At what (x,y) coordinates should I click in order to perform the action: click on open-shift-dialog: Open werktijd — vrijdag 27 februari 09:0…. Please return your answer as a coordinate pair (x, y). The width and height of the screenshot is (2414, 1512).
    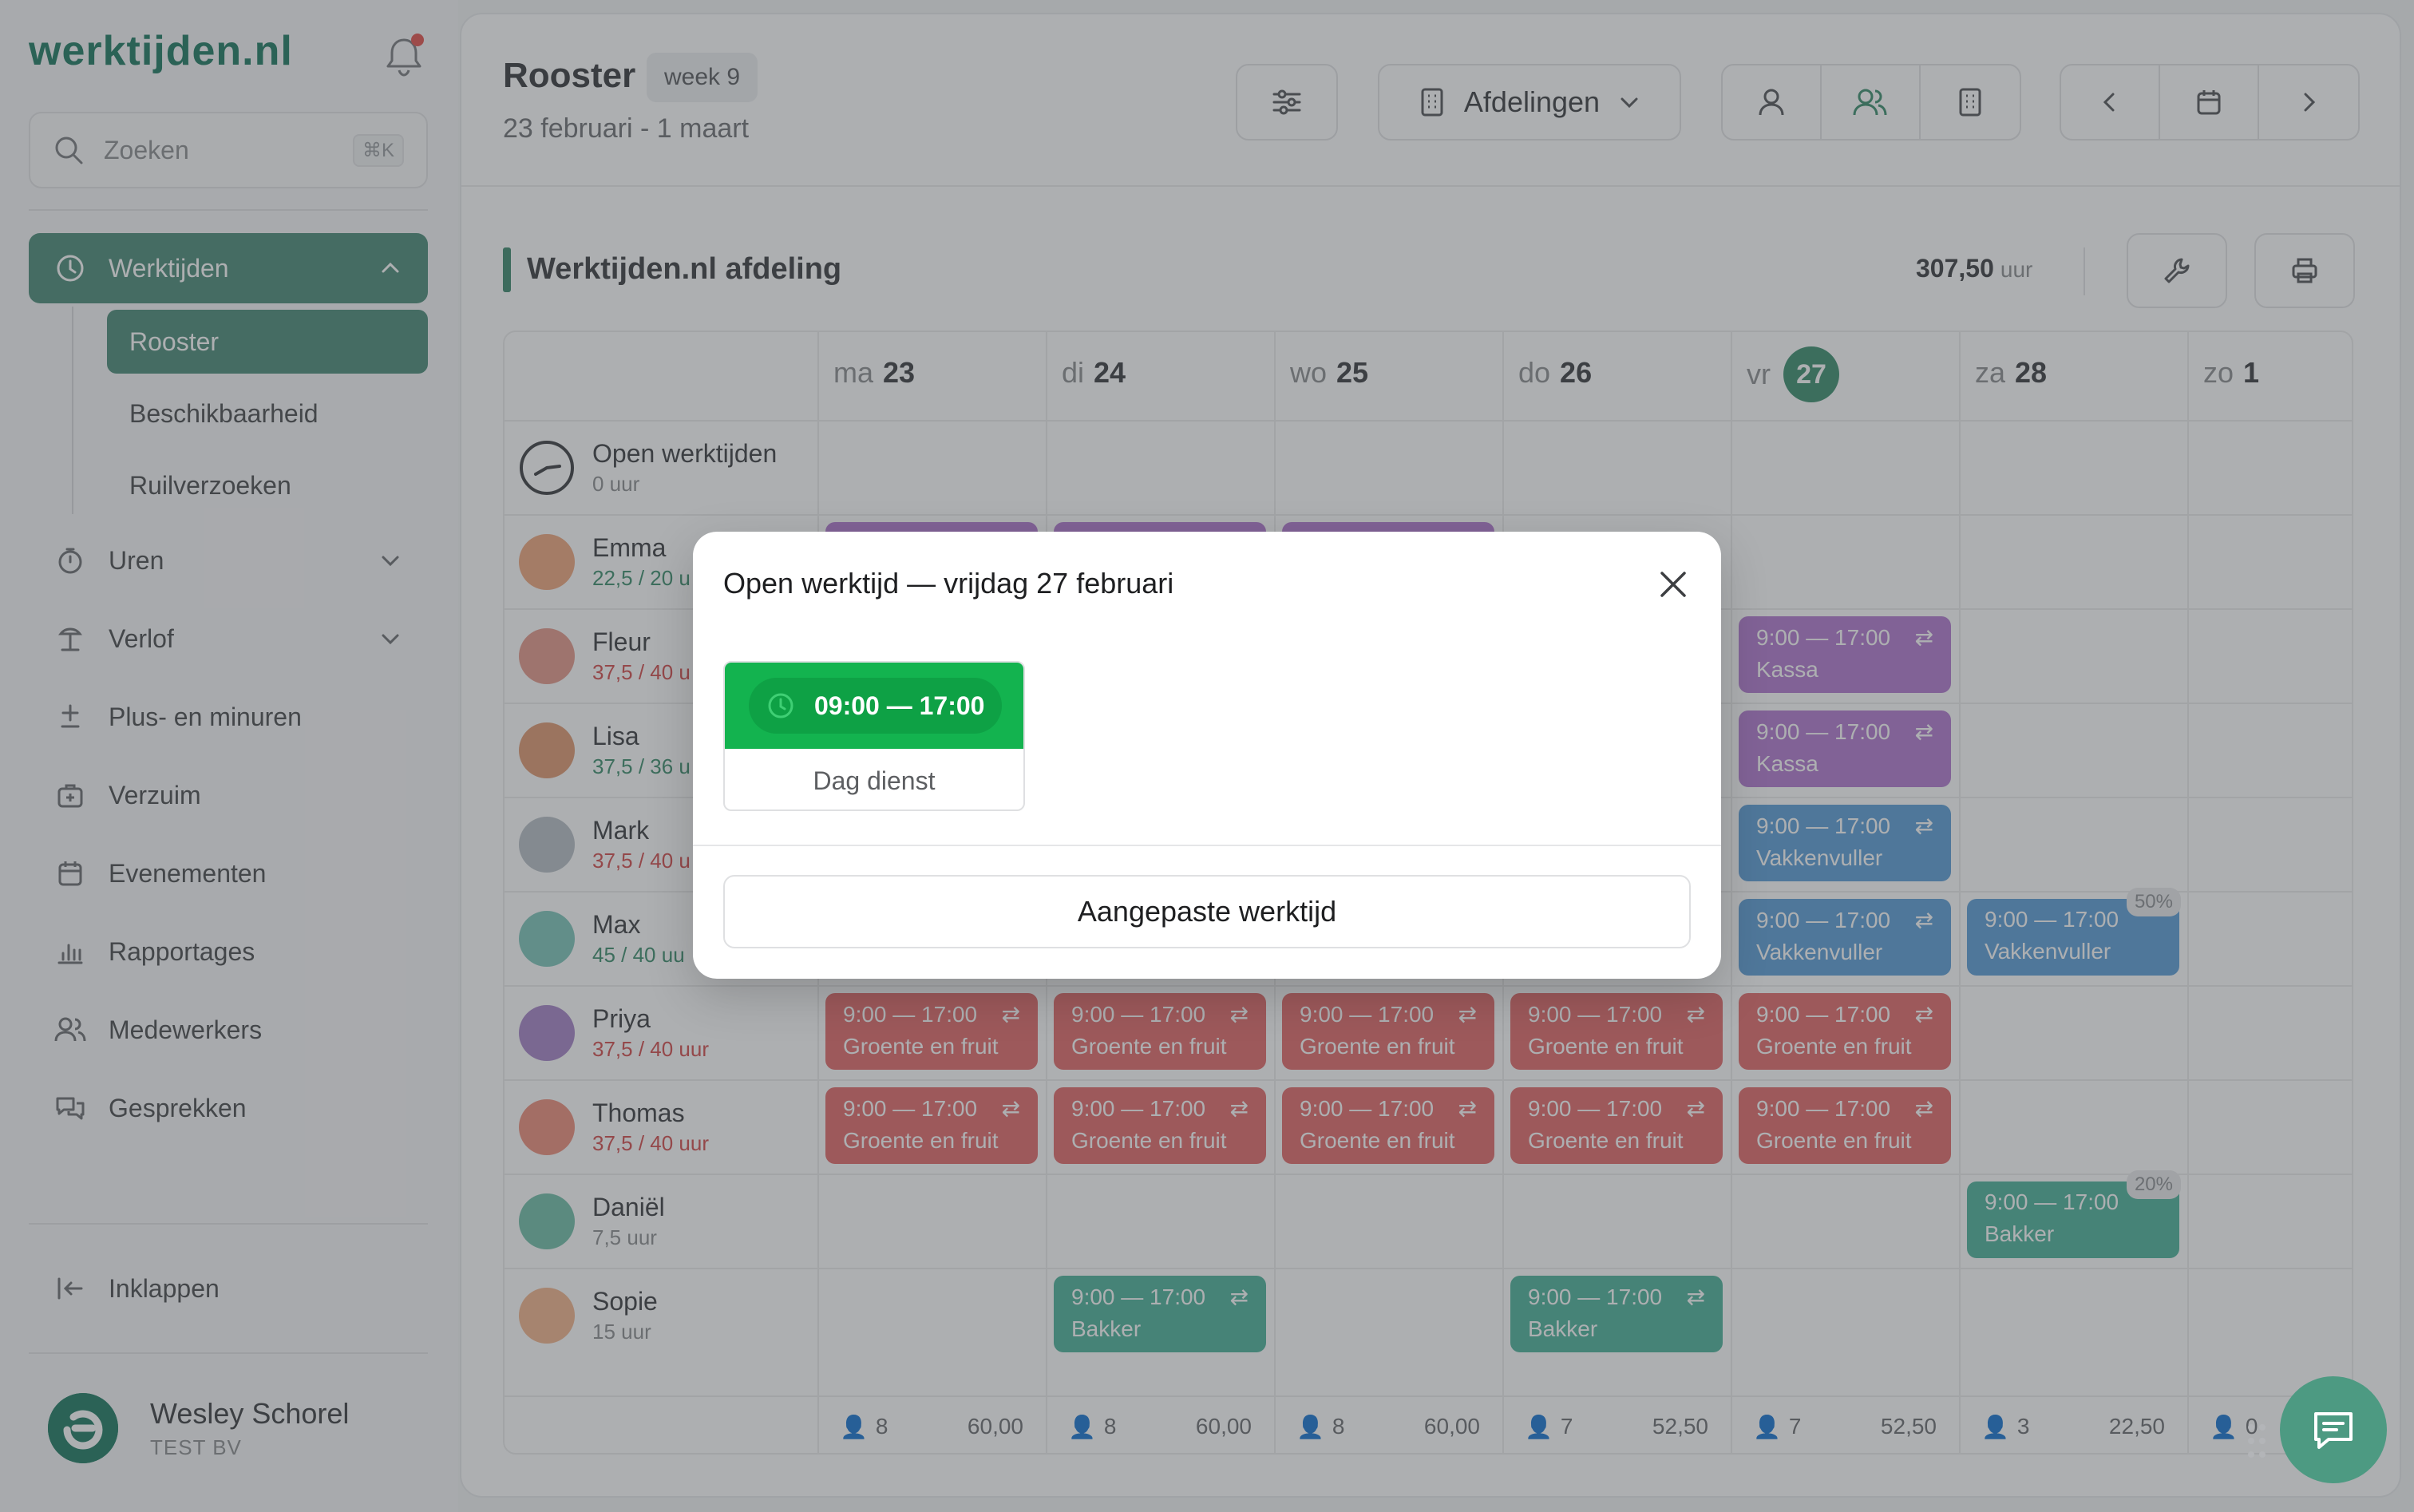
    Looking at the image, I should click on (1207, 755).